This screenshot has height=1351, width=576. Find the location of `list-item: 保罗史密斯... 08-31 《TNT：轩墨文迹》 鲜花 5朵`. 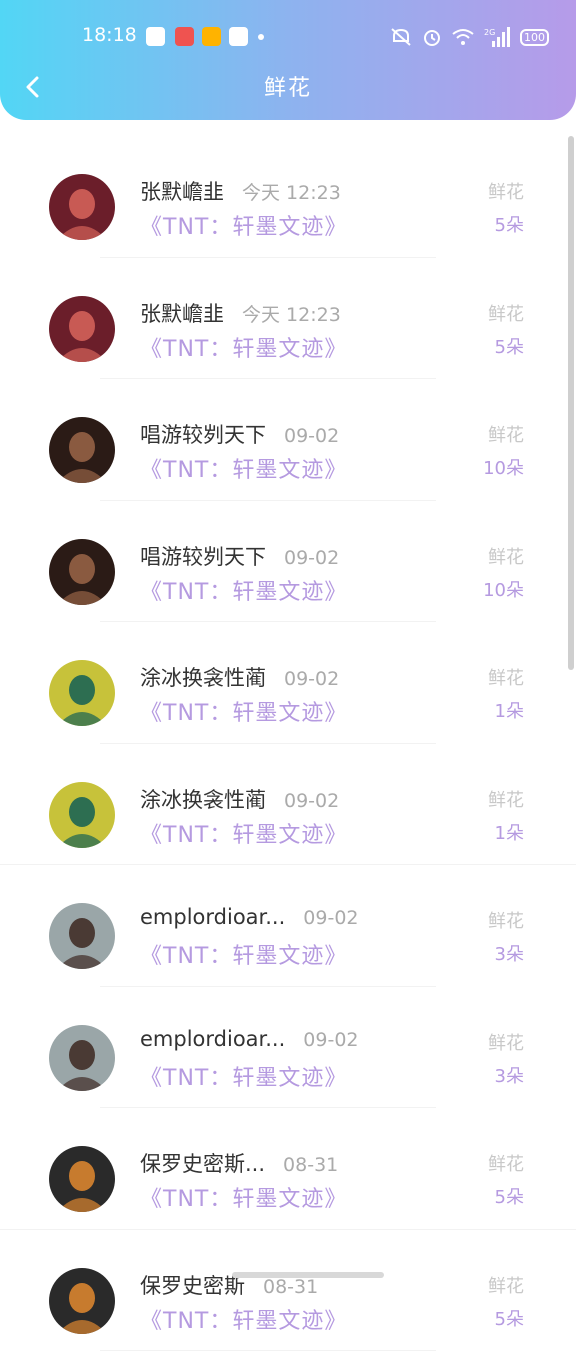

list-item: 保罗史密斯... 08-31 《TNT：轩墨文迹》 鲜花 5朵 is located at coordinates (288, 1169).